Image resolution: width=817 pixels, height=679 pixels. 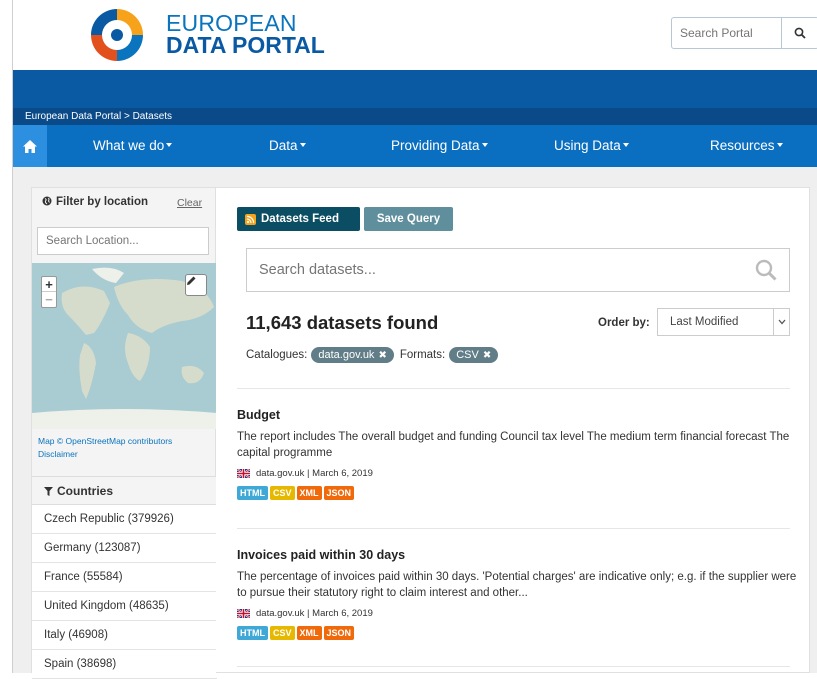 I want to click on osm-attribution-link: Map © OpenStreetMap contributors, so click(x=105, y=441).